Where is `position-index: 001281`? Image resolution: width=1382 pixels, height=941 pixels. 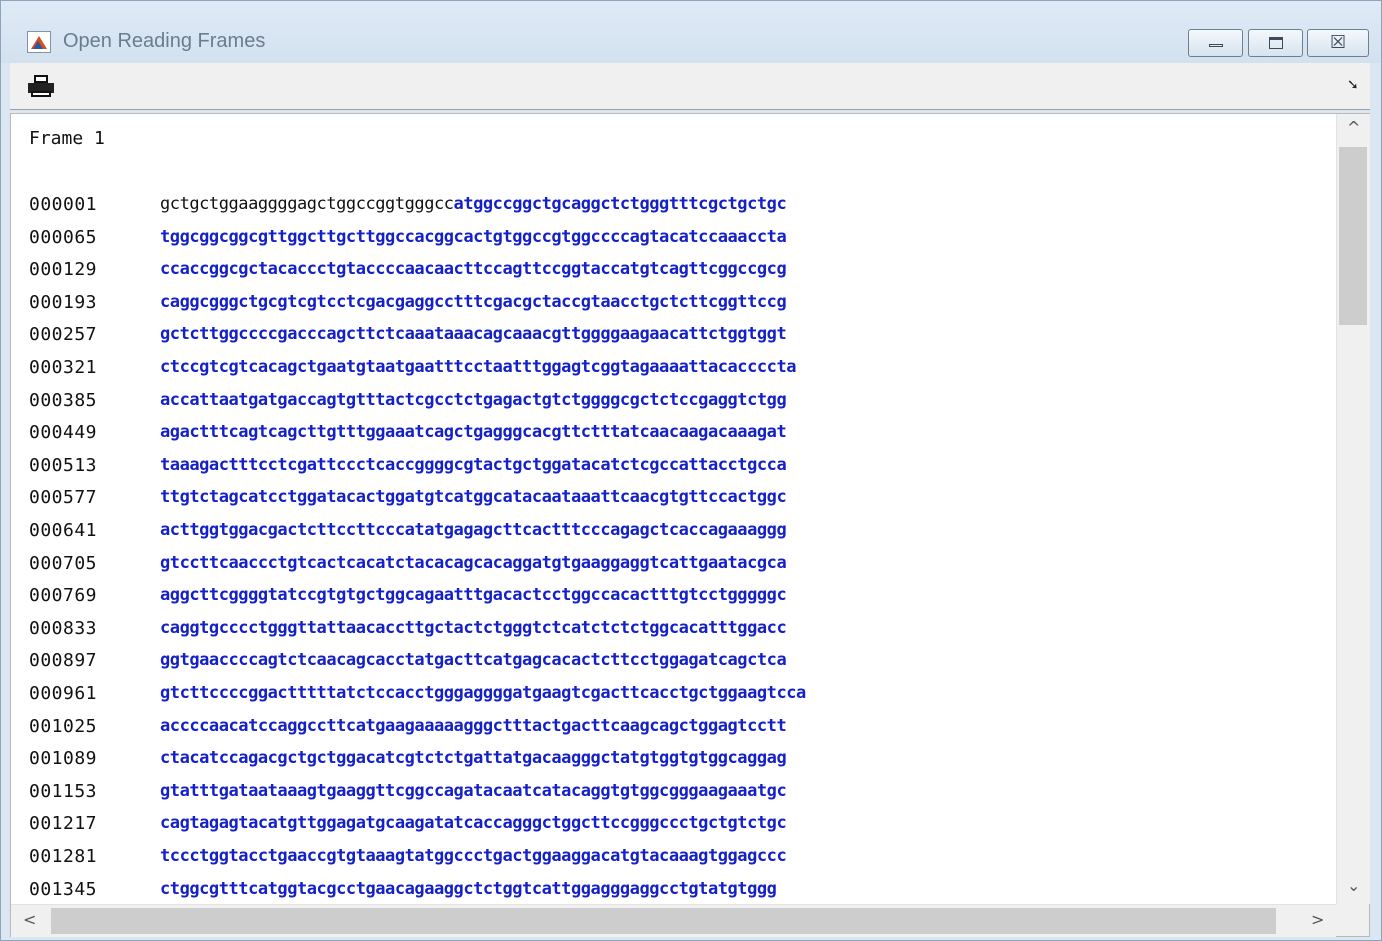
position-index: 001281 is located at coordinates (63, 856).